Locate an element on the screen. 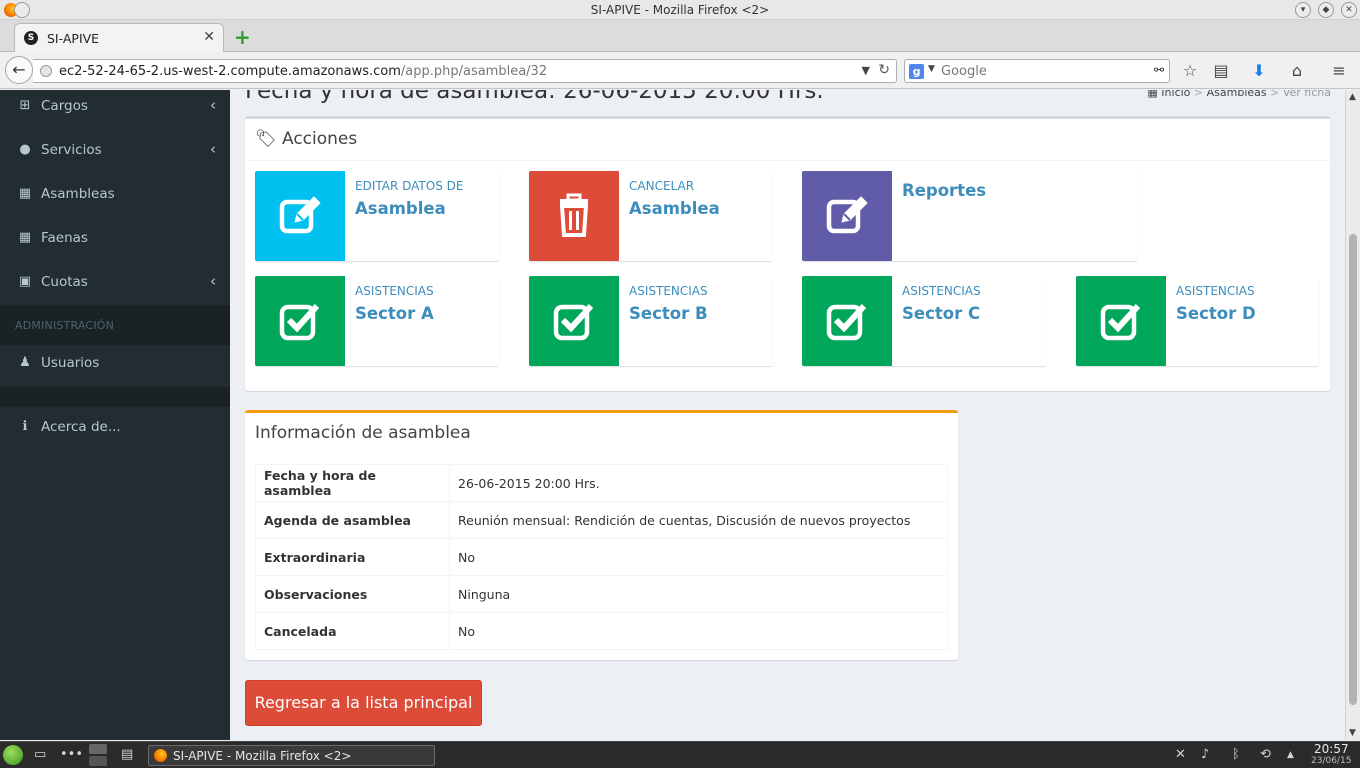 The width and height of the screenshot is (1360, 768). tint-icon: ● is located at coordinates (25, 149).